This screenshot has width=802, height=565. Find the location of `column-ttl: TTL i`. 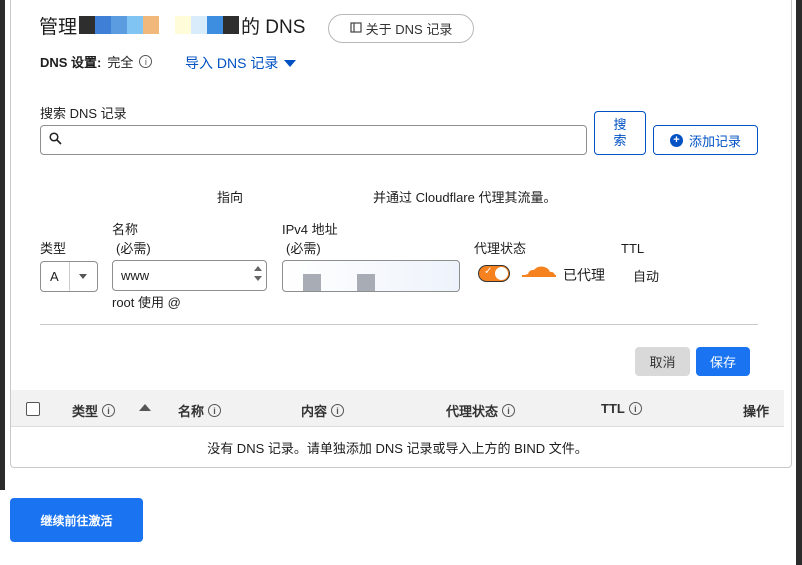

column-ttl: TTL i is located at coordinates (621, 408).